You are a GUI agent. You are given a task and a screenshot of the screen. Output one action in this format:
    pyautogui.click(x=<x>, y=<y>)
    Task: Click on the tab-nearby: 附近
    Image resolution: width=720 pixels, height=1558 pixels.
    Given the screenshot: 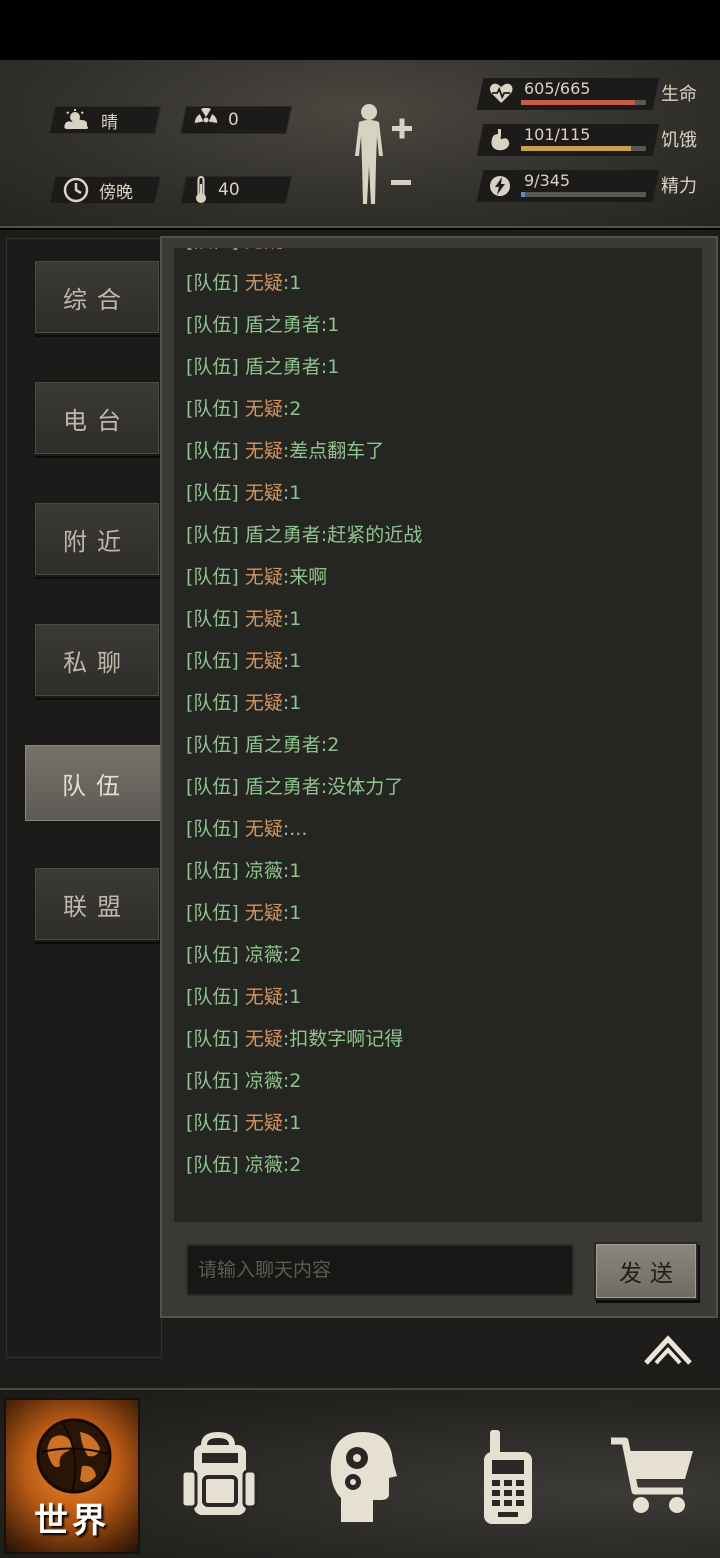 What is the action you would take?
    pyautogui.click(x=97, y=539)
    